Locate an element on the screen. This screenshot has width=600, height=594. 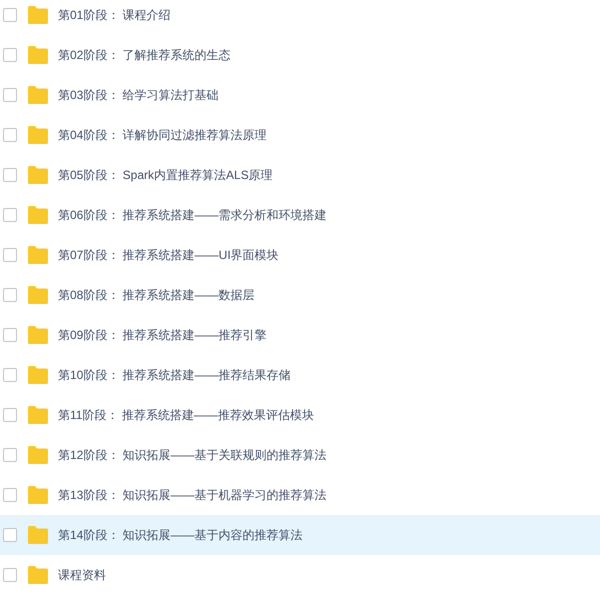
file-row: 第08阶段： 推荐系统搭建——数据层 is located at coordinates (300, 295).